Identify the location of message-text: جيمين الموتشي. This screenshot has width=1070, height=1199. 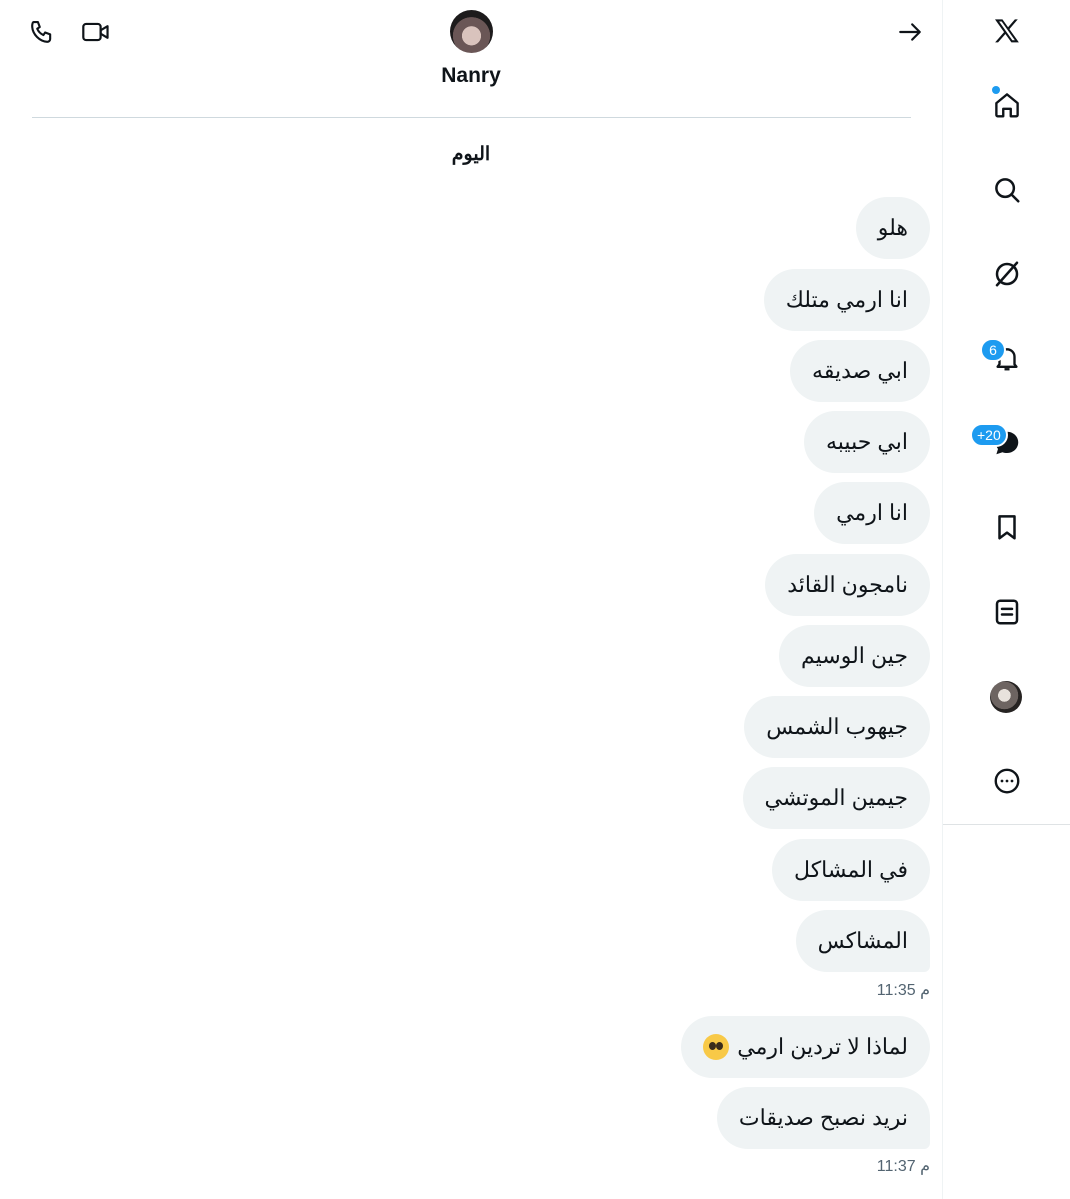
(836, 797).